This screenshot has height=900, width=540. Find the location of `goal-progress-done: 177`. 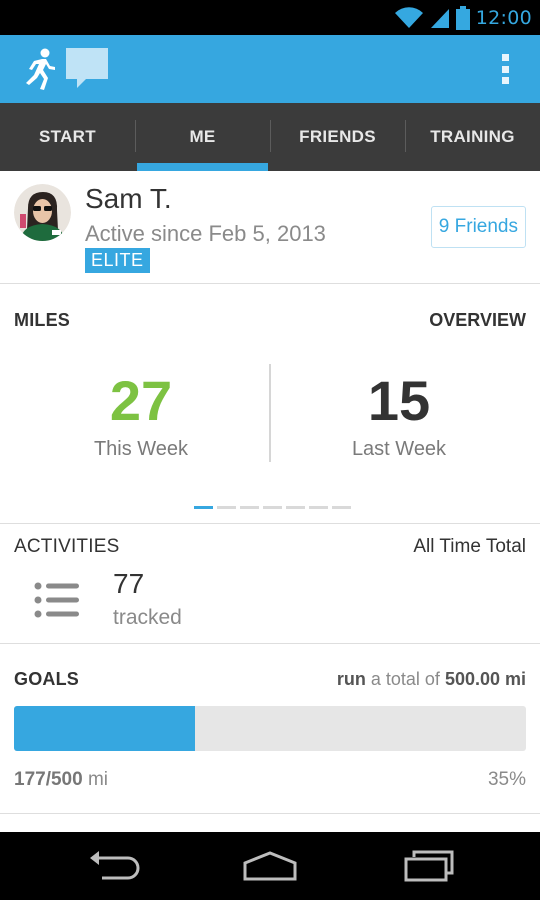

goal-progress-done: 177 is located at coordinates (30, 779).